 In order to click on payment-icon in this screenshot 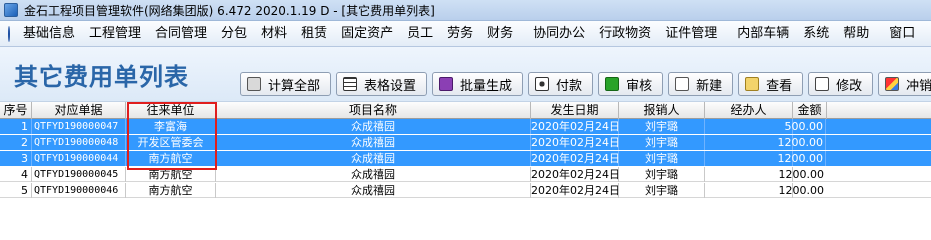, I will do `click(542, 84)`.